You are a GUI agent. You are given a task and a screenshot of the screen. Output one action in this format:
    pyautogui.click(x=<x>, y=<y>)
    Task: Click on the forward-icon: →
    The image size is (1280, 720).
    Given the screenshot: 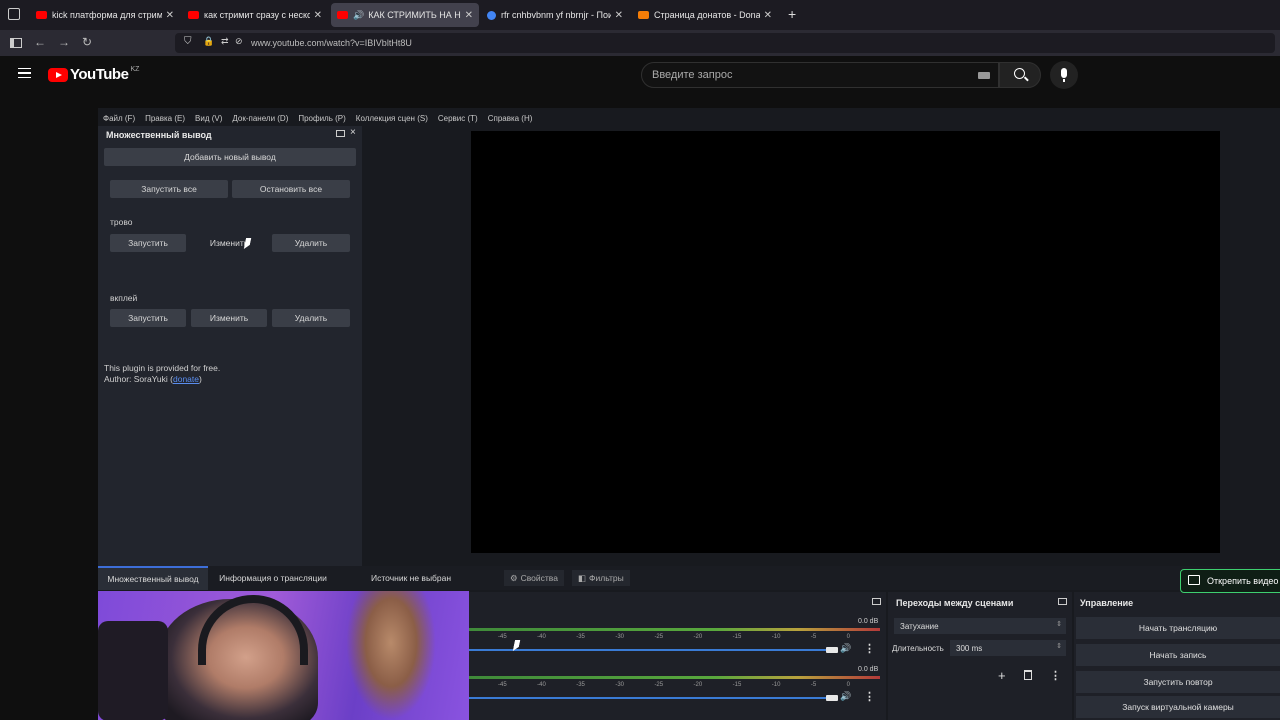 What is the action you would take?
    pyautogui.click(x=64, y=42)
    